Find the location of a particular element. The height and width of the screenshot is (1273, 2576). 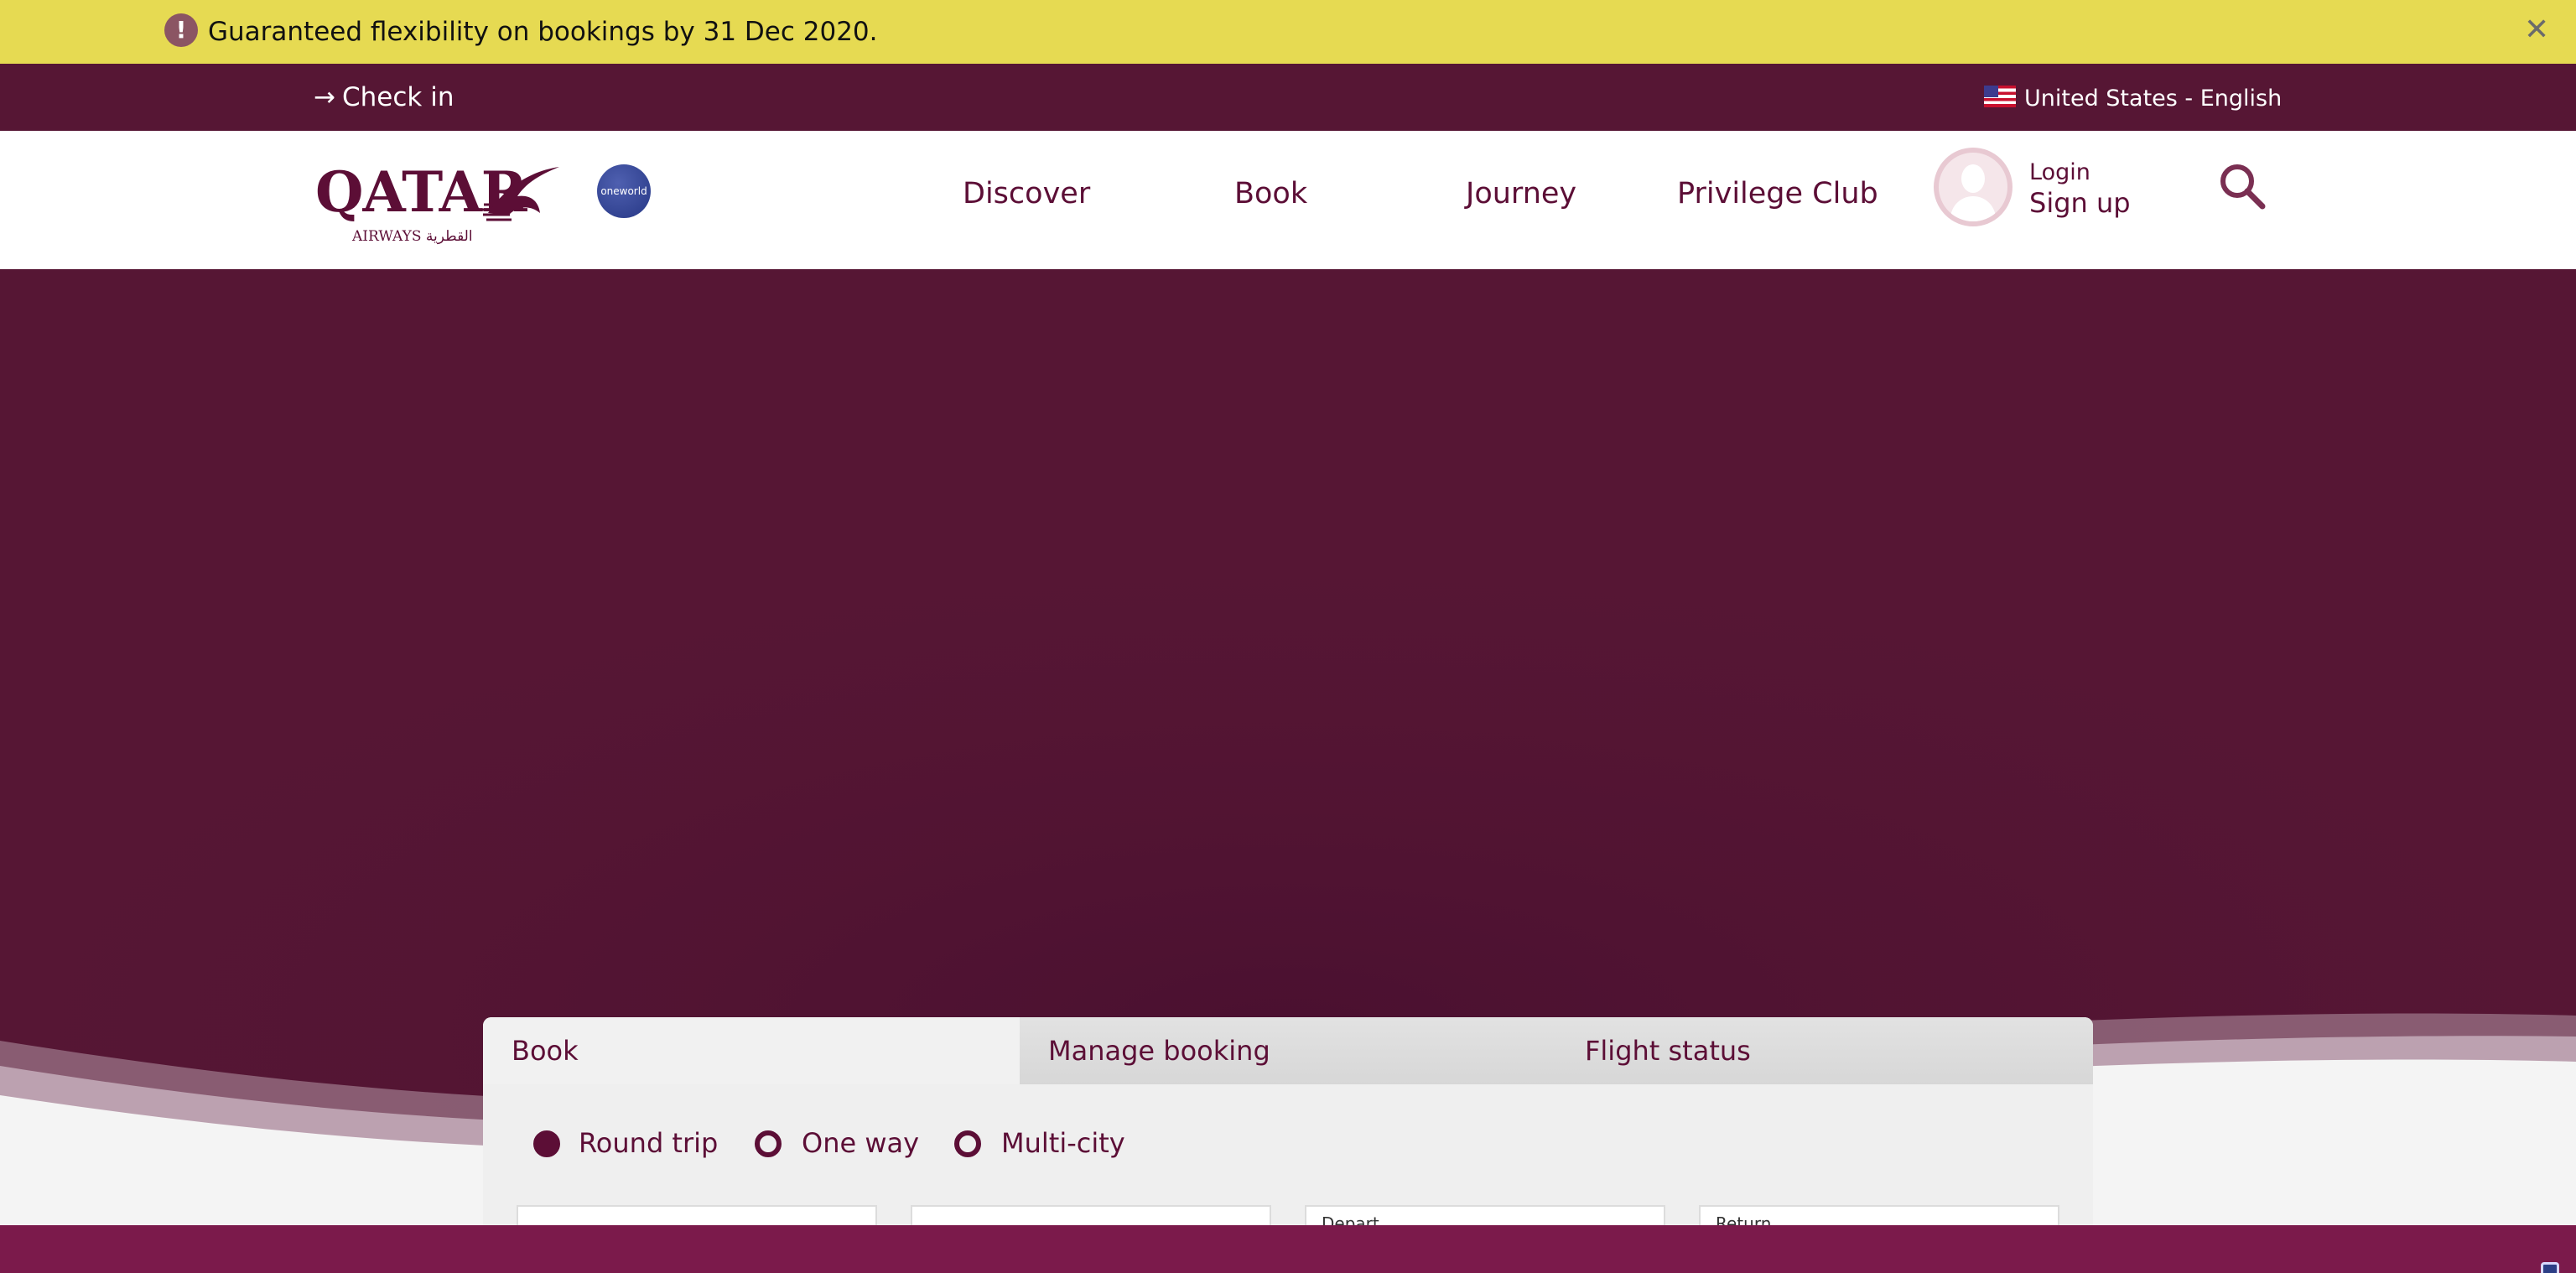

utility-bar: → Check in United States - English is located at coordinates (1288, 97).